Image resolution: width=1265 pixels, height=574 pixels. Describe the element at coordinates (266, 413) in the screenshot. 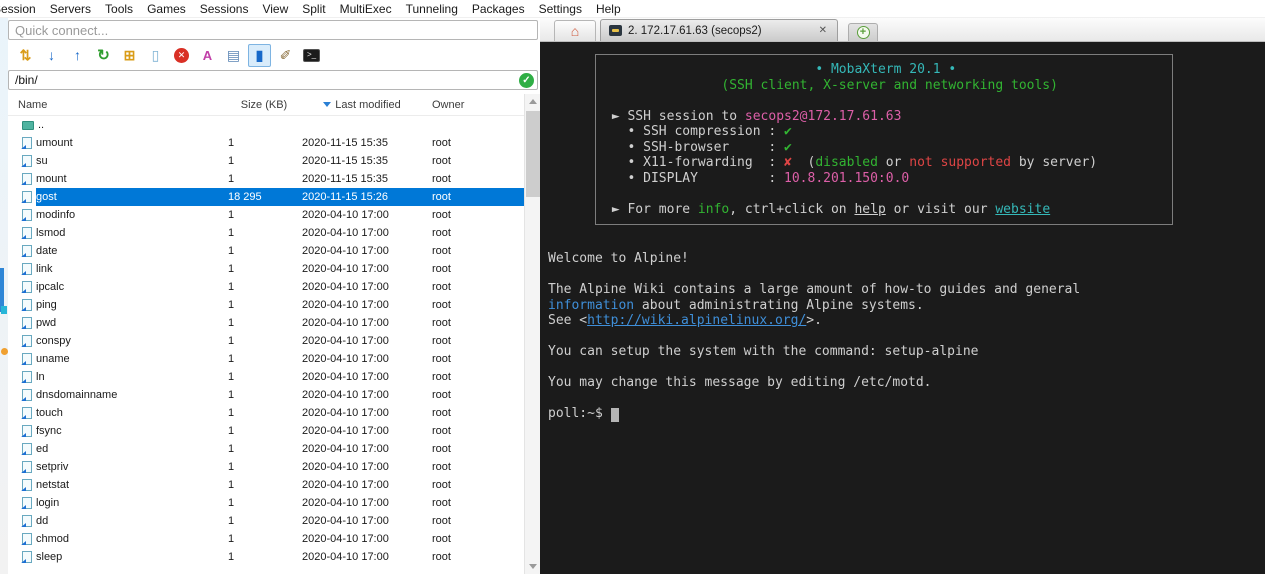

I see `table-row: touch 1 2020-04-10 17:00 root` at that location.